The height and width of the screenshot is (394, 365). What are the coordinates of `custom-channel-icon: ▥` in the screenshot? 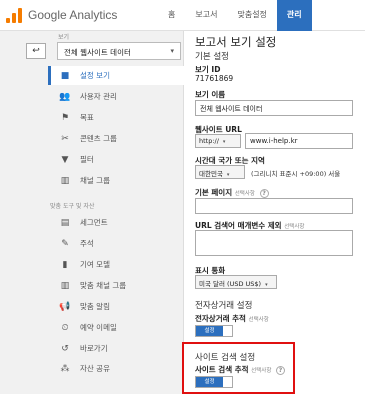 It's located at (65, 285).